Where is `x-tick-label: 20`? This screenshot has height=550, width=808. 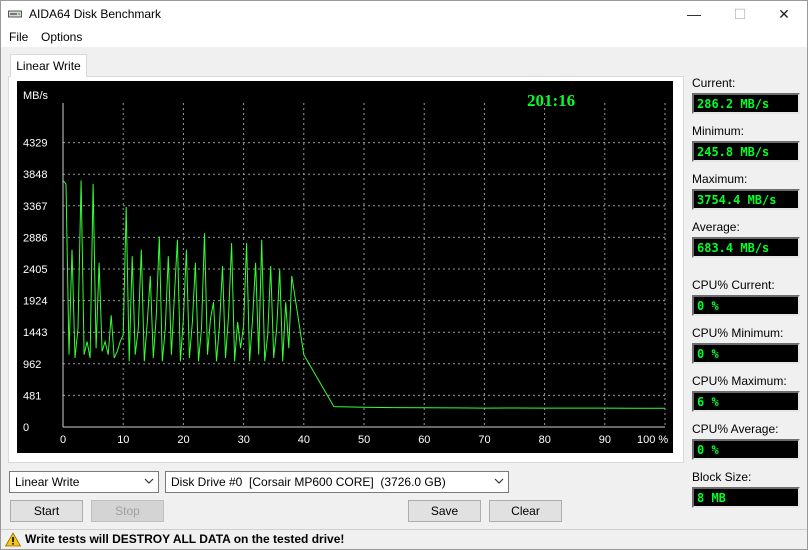
x-tick-label: 20 is located at coordinates (183, 440).